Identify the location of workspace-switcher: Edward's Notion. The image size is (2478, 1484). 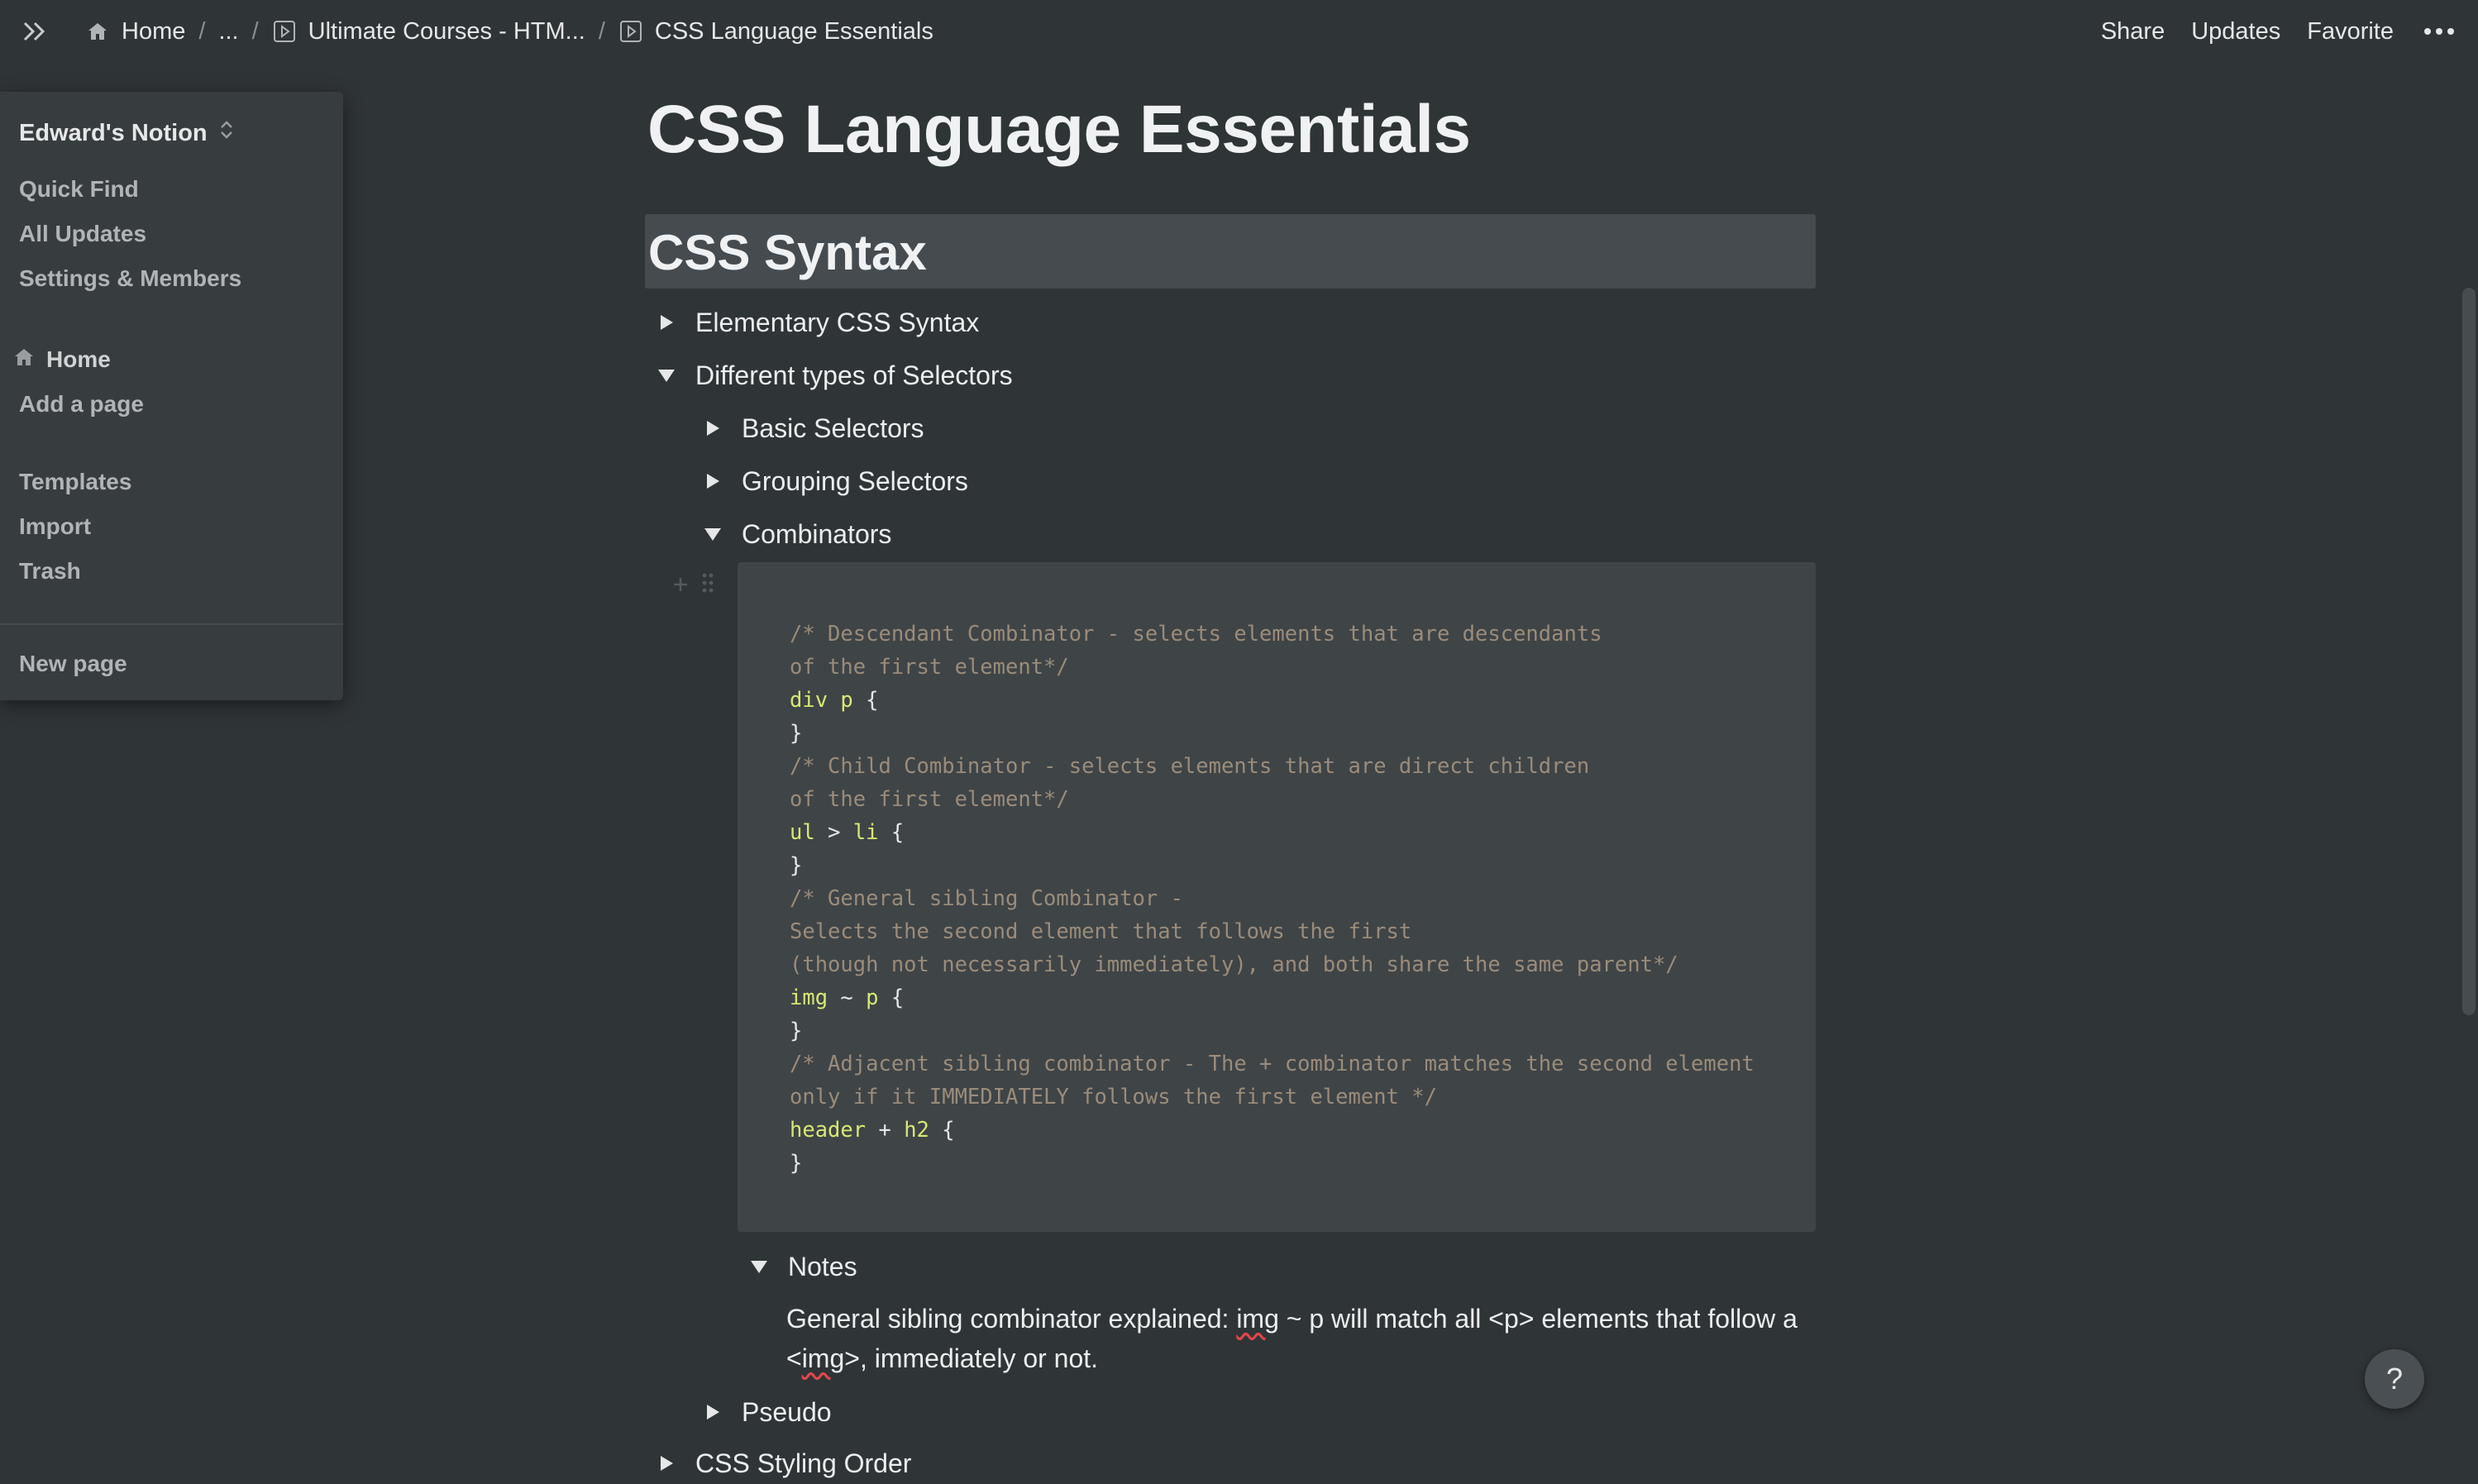
(127, 133).